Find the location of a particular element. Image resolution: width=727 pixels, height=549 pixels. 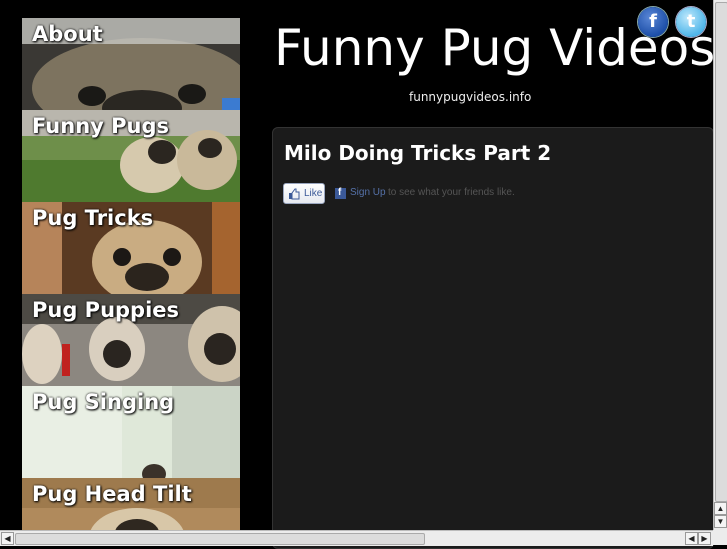

sidebar-item-label: Pug Singing is located at coordinates (103, 402).